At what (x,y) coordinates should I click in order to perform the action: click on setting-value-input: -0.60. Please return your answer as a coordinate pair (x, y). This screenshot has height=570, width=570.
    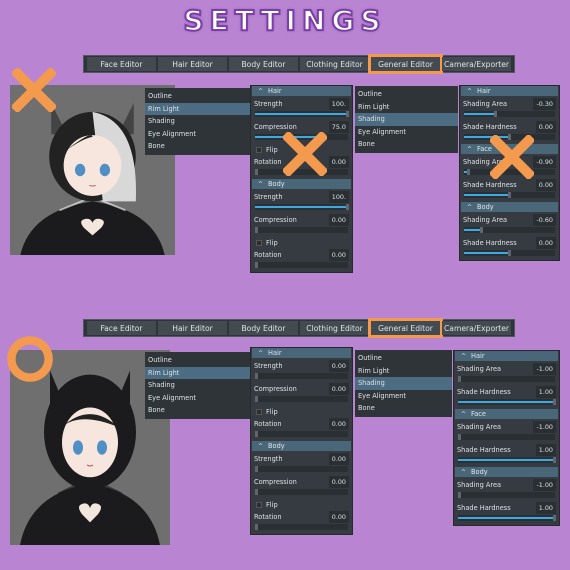
    Looking at the image, I should click on (544, 220).